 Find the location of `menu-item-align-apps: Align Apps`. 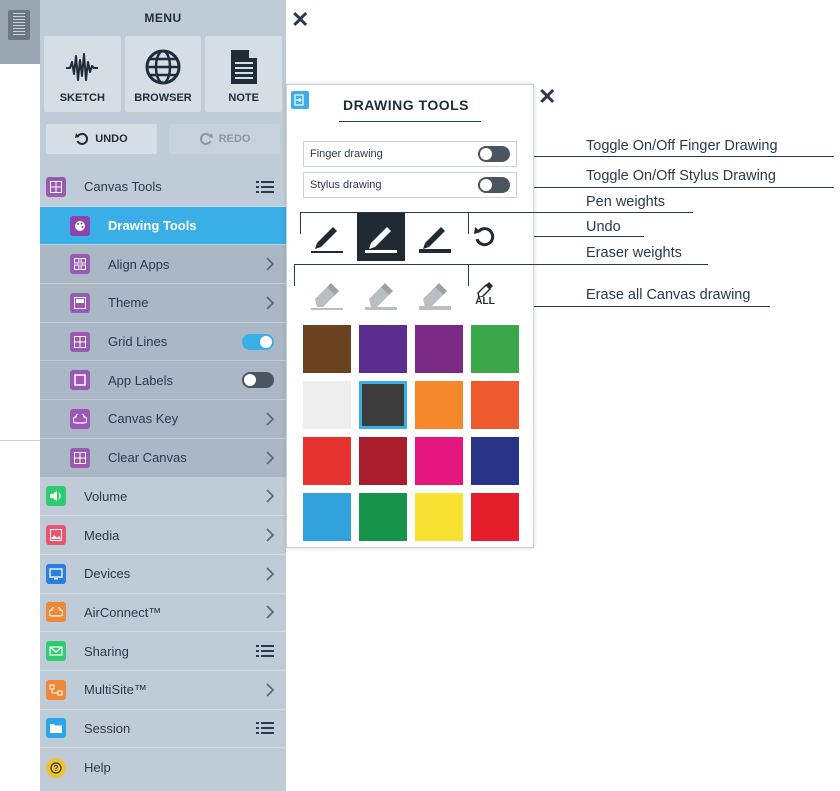

menu-item-align-apps: Align Apps is located at coordinates (163, 265).